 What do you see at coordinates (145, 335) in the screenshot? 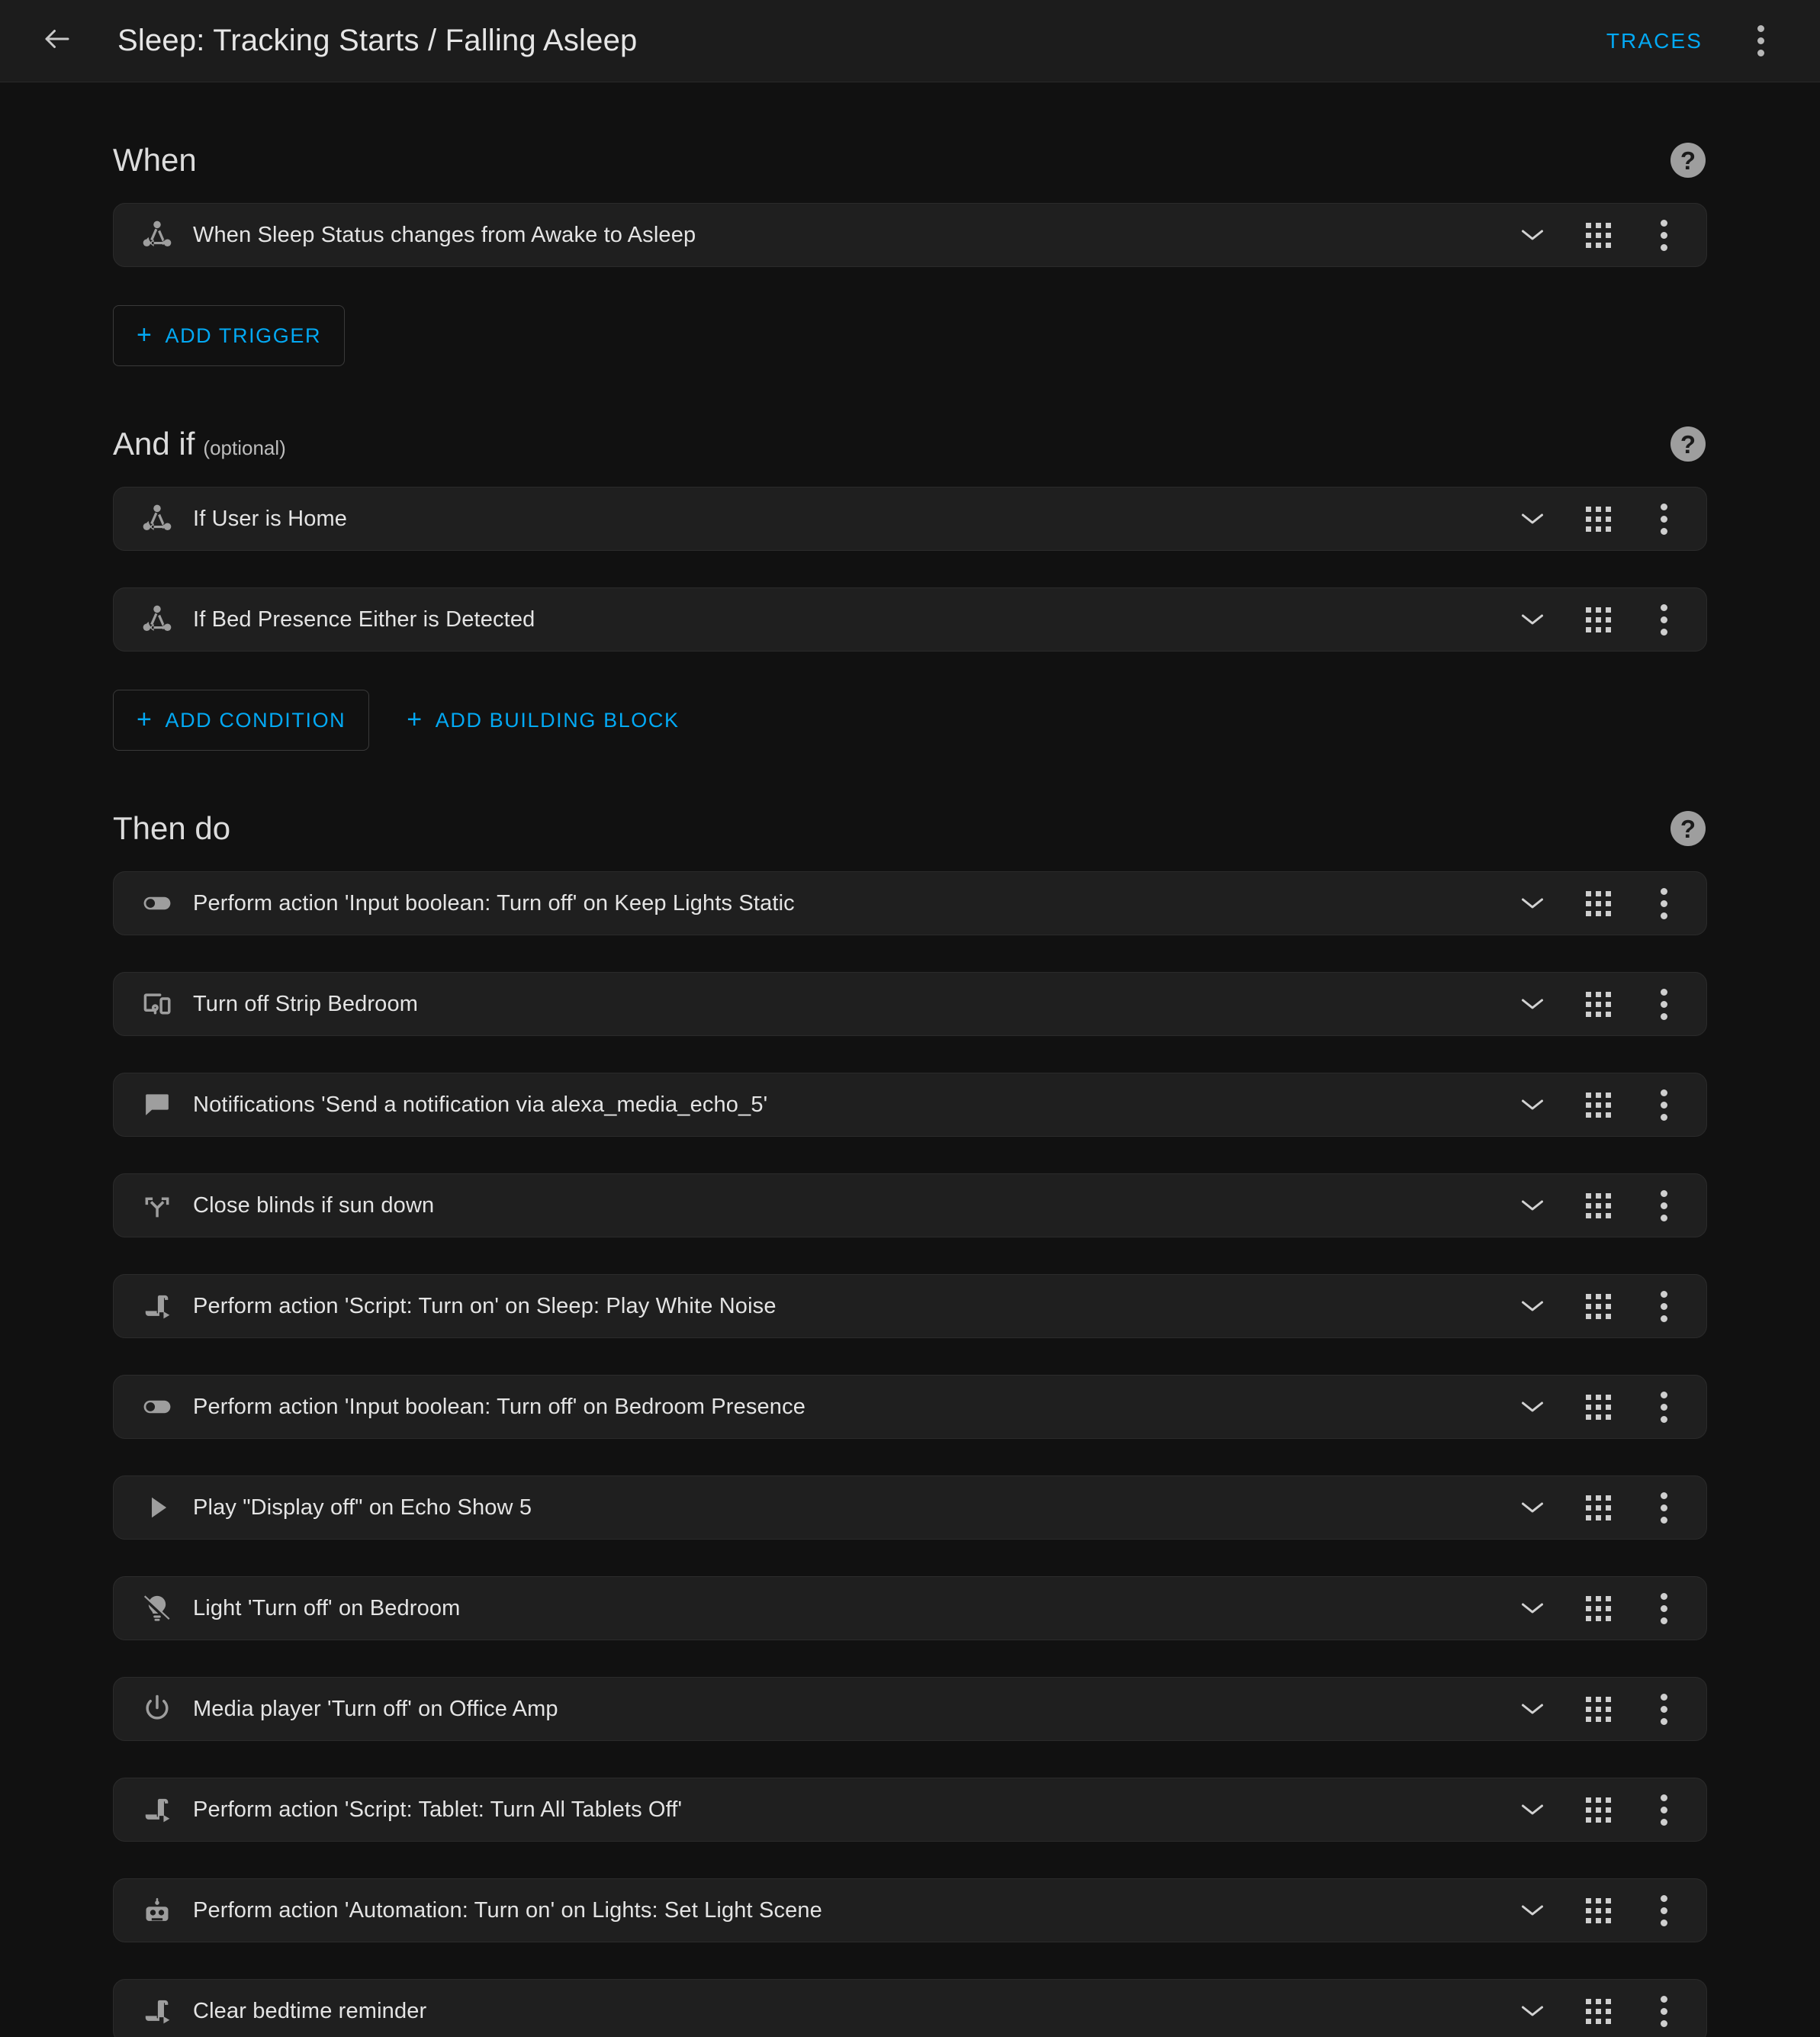
I see `plus-icon: +` at bounding box center [145, 335].